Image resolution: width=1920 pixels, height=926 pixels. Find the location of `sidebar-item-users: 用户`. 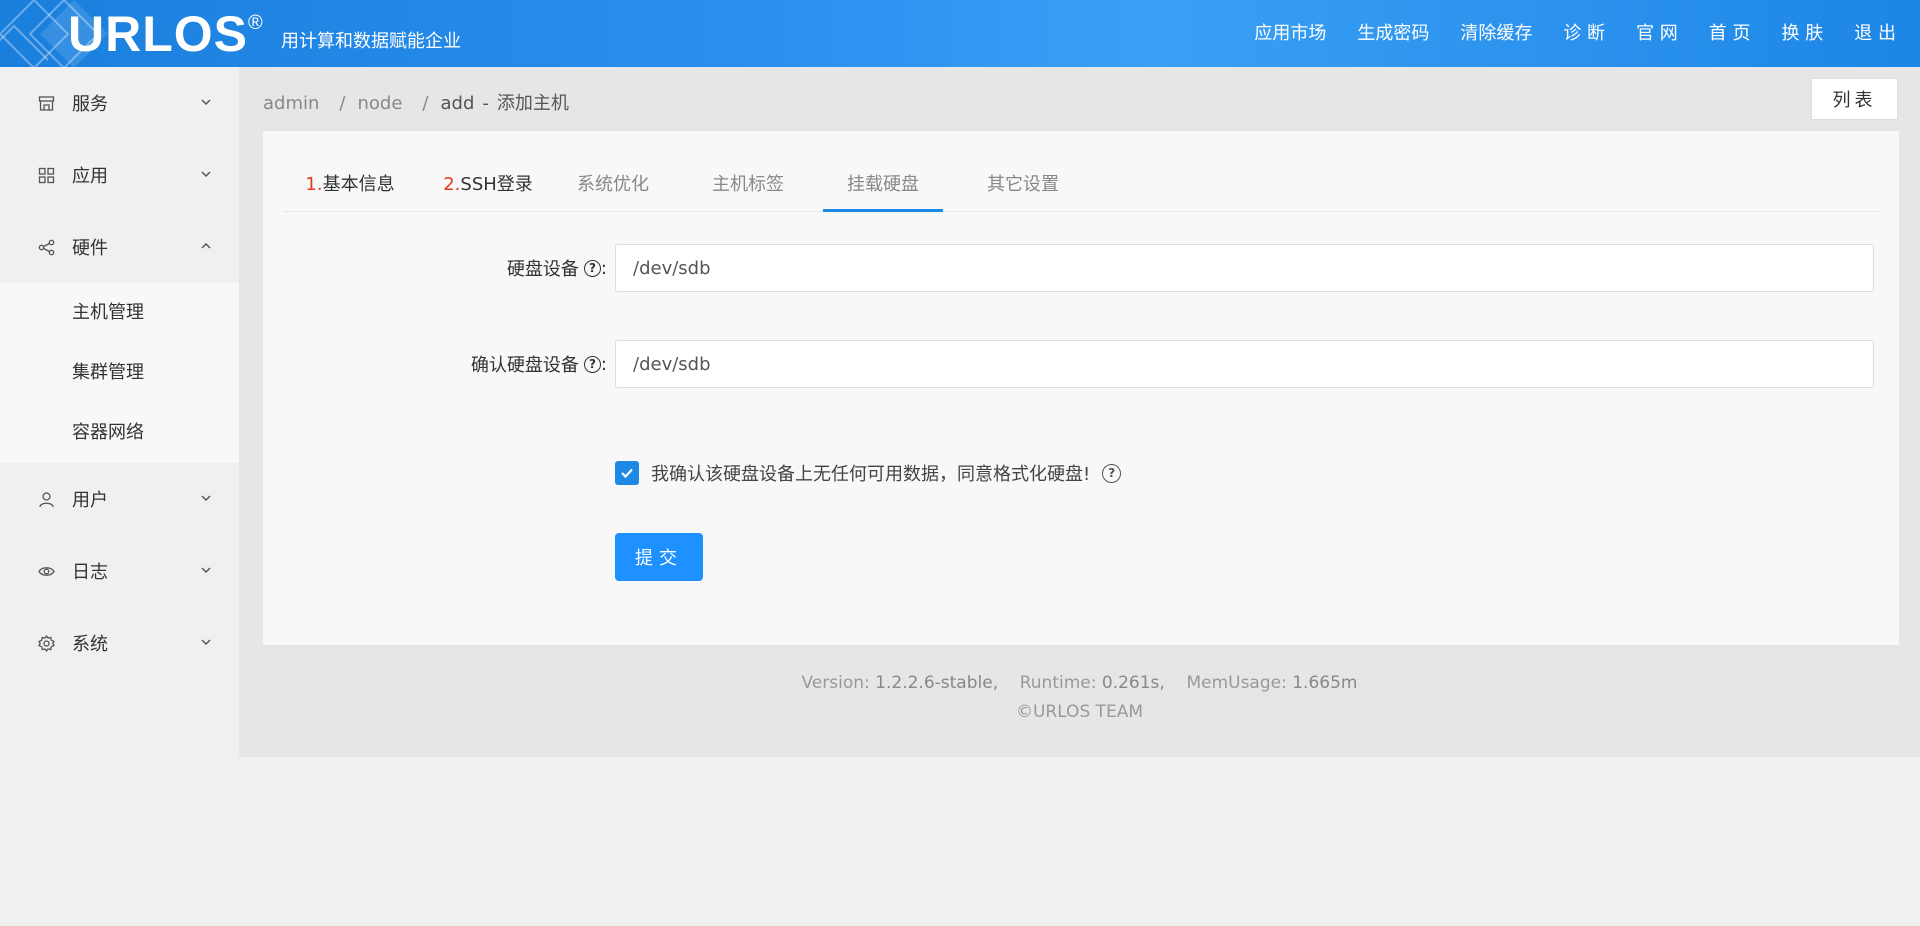

sidebar-item-users: 用户 is located at coordinates (119, 499).